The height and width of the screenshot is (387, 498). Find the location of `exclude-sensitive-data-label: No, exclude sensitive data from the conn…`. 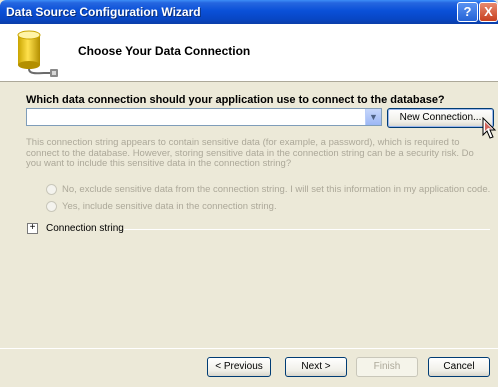

exclude-sensitive-data-label: No, exclude sensitive data from the conn… is located at coordinates (276, 189).